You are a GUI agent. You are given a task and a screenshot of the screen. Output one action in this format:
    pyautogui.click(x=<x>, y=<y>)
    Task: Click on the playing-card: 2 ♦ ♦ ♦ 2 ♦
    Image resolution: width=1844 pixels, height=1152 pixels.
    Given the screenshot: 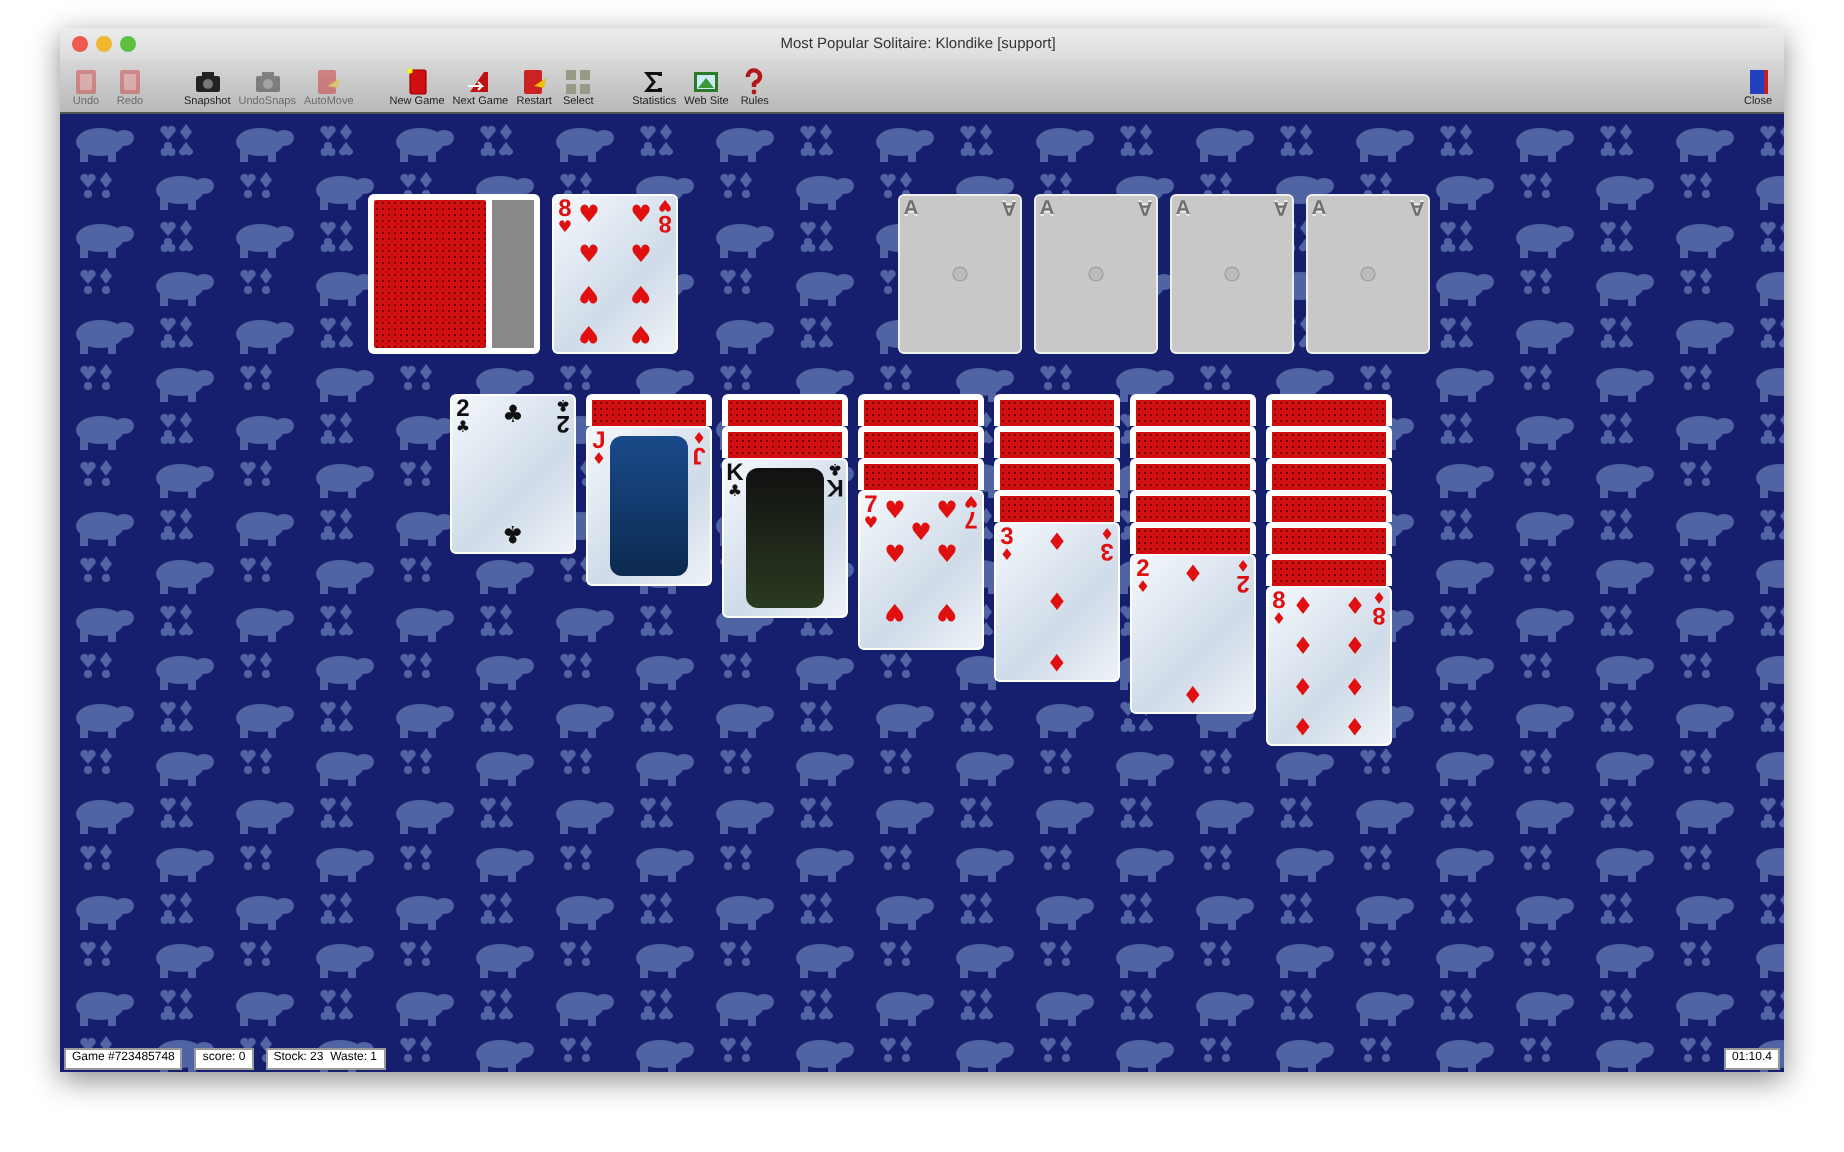 What is the action you would take?
    pyautogui.click(x=1193, y=634)
    